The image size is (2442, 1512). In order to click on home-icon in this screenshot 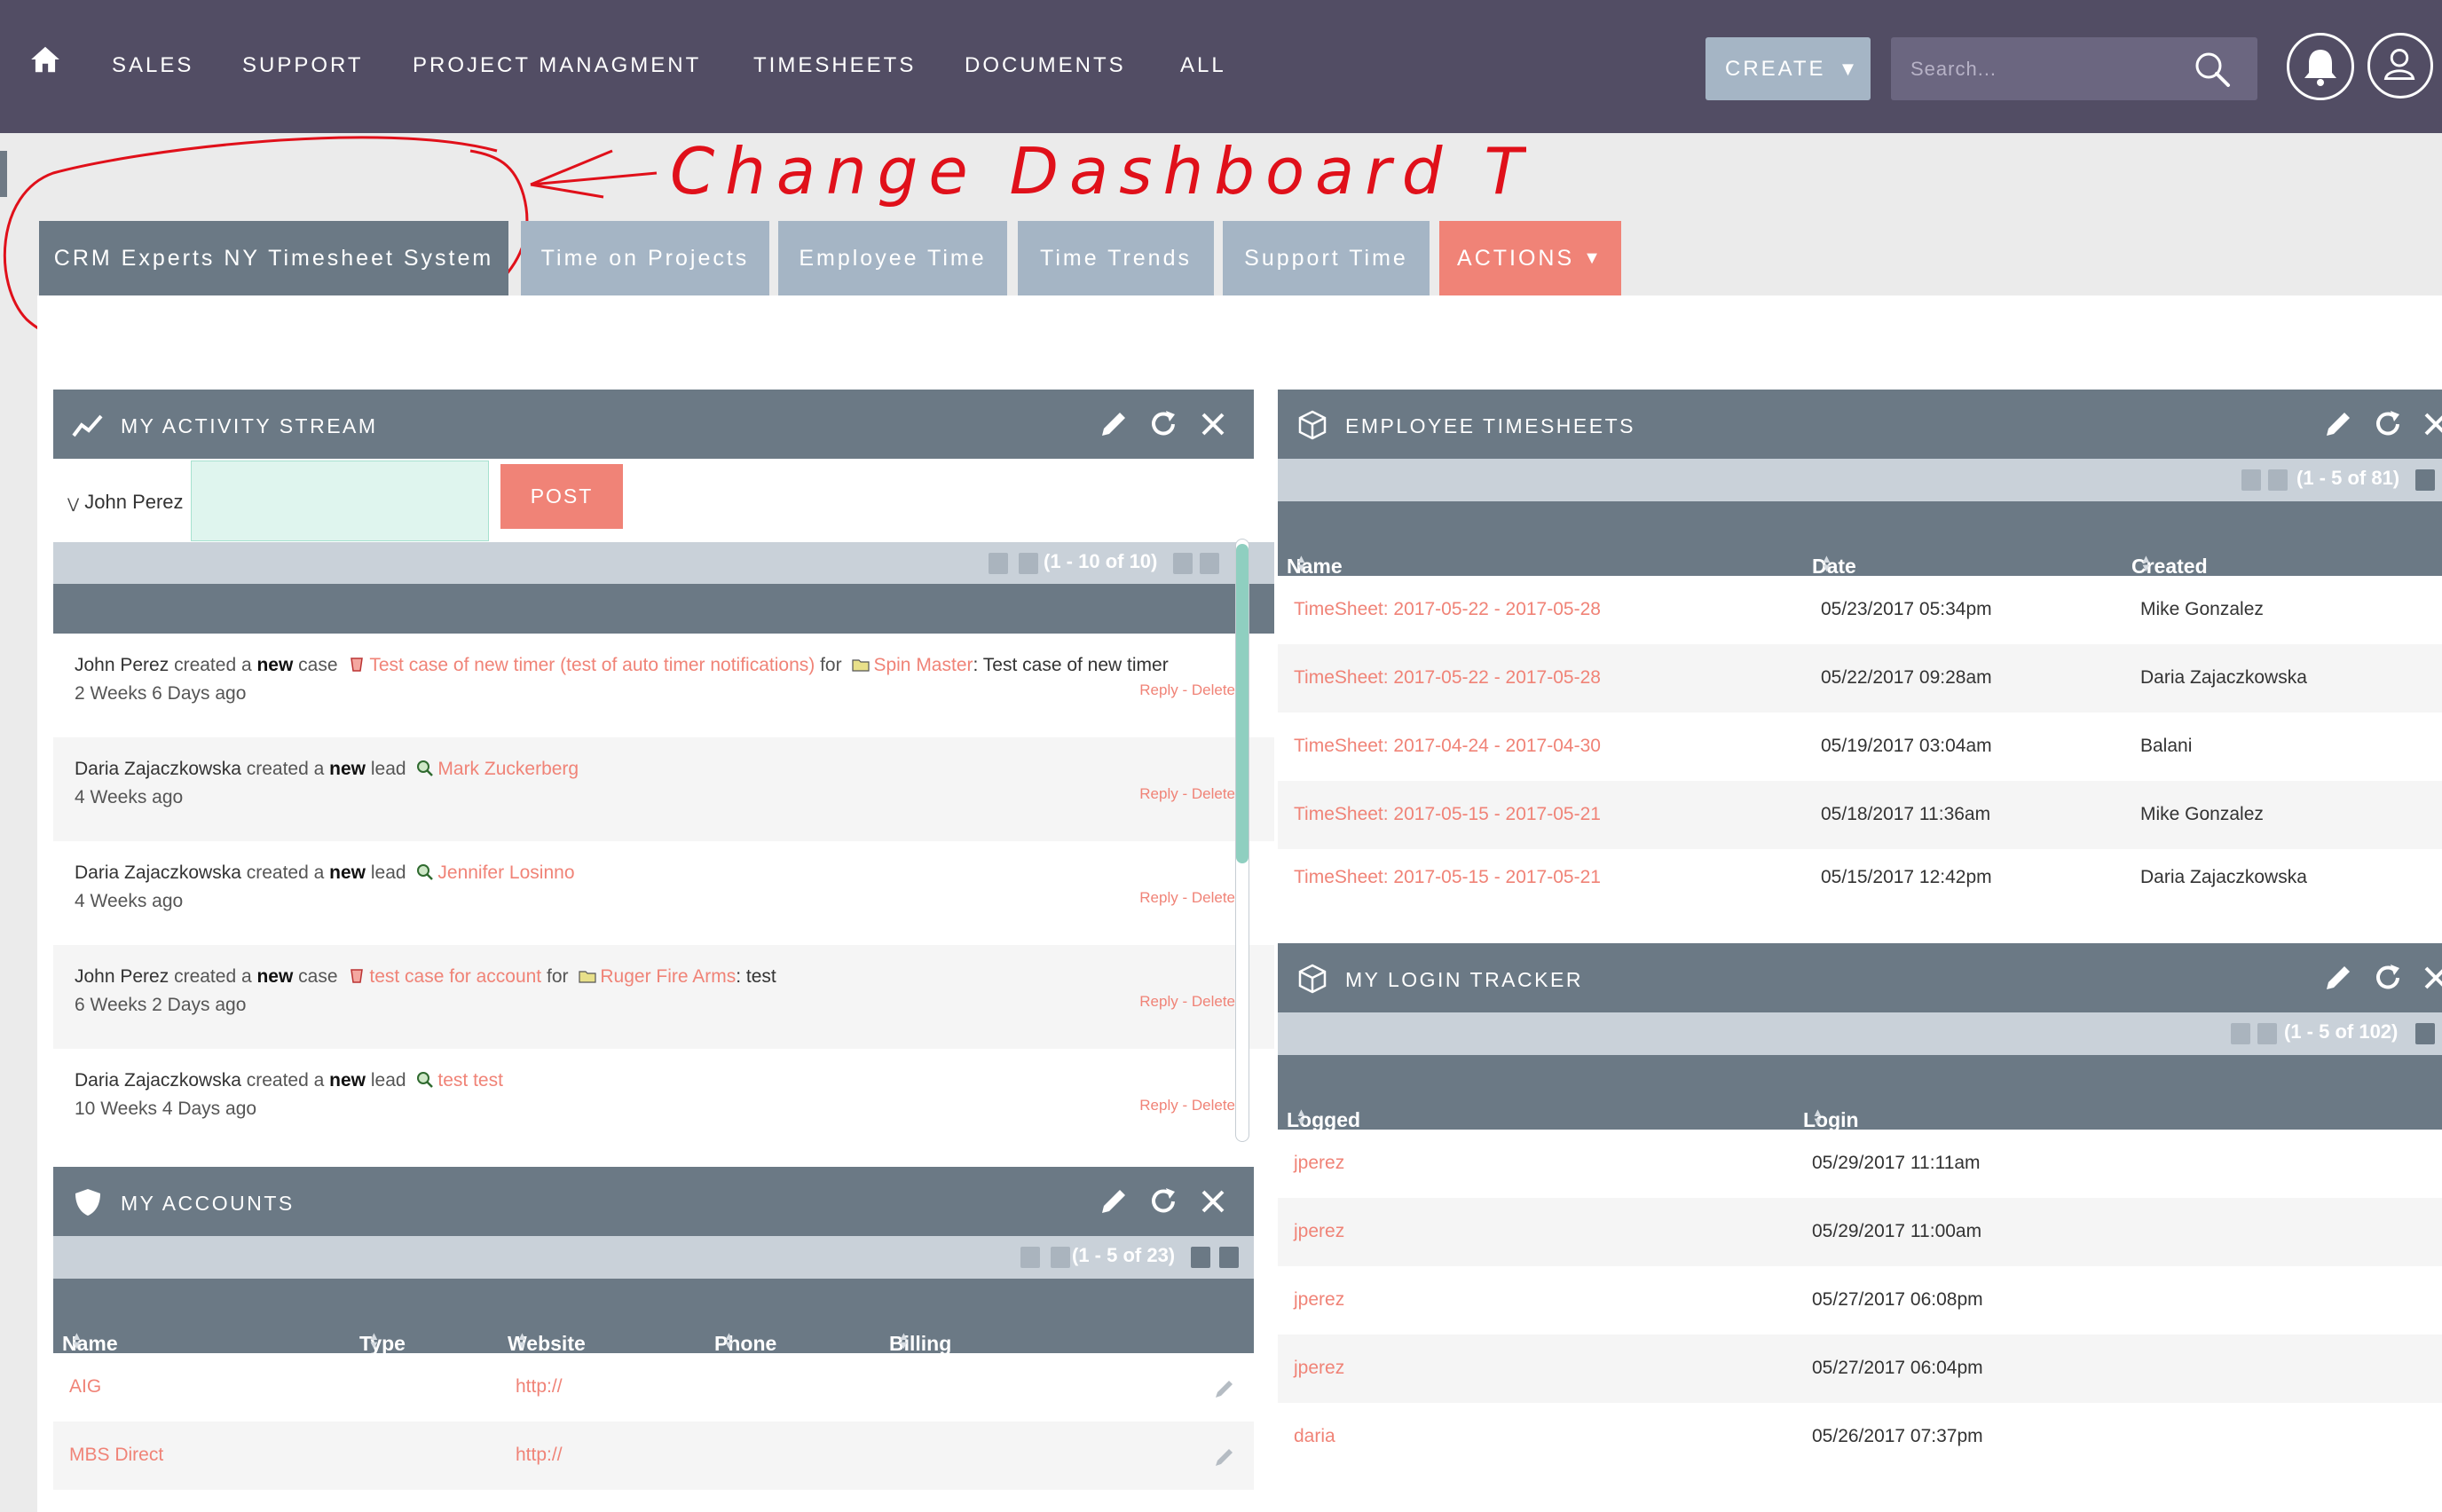, I will do `click(45, 60)`.